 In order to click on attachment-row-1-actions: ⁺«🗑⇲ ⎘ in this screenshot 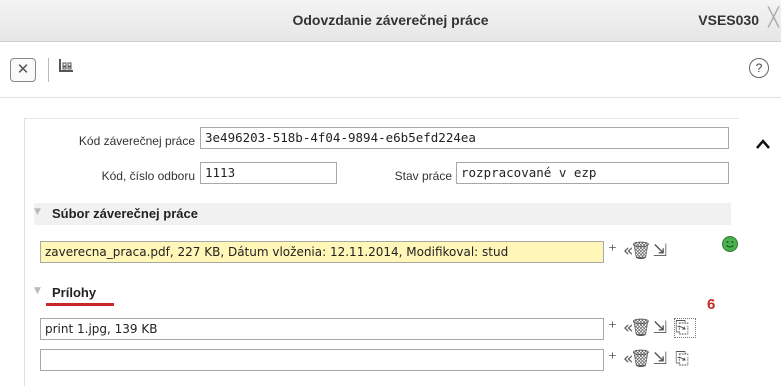, I will do `click(652, 328)`.